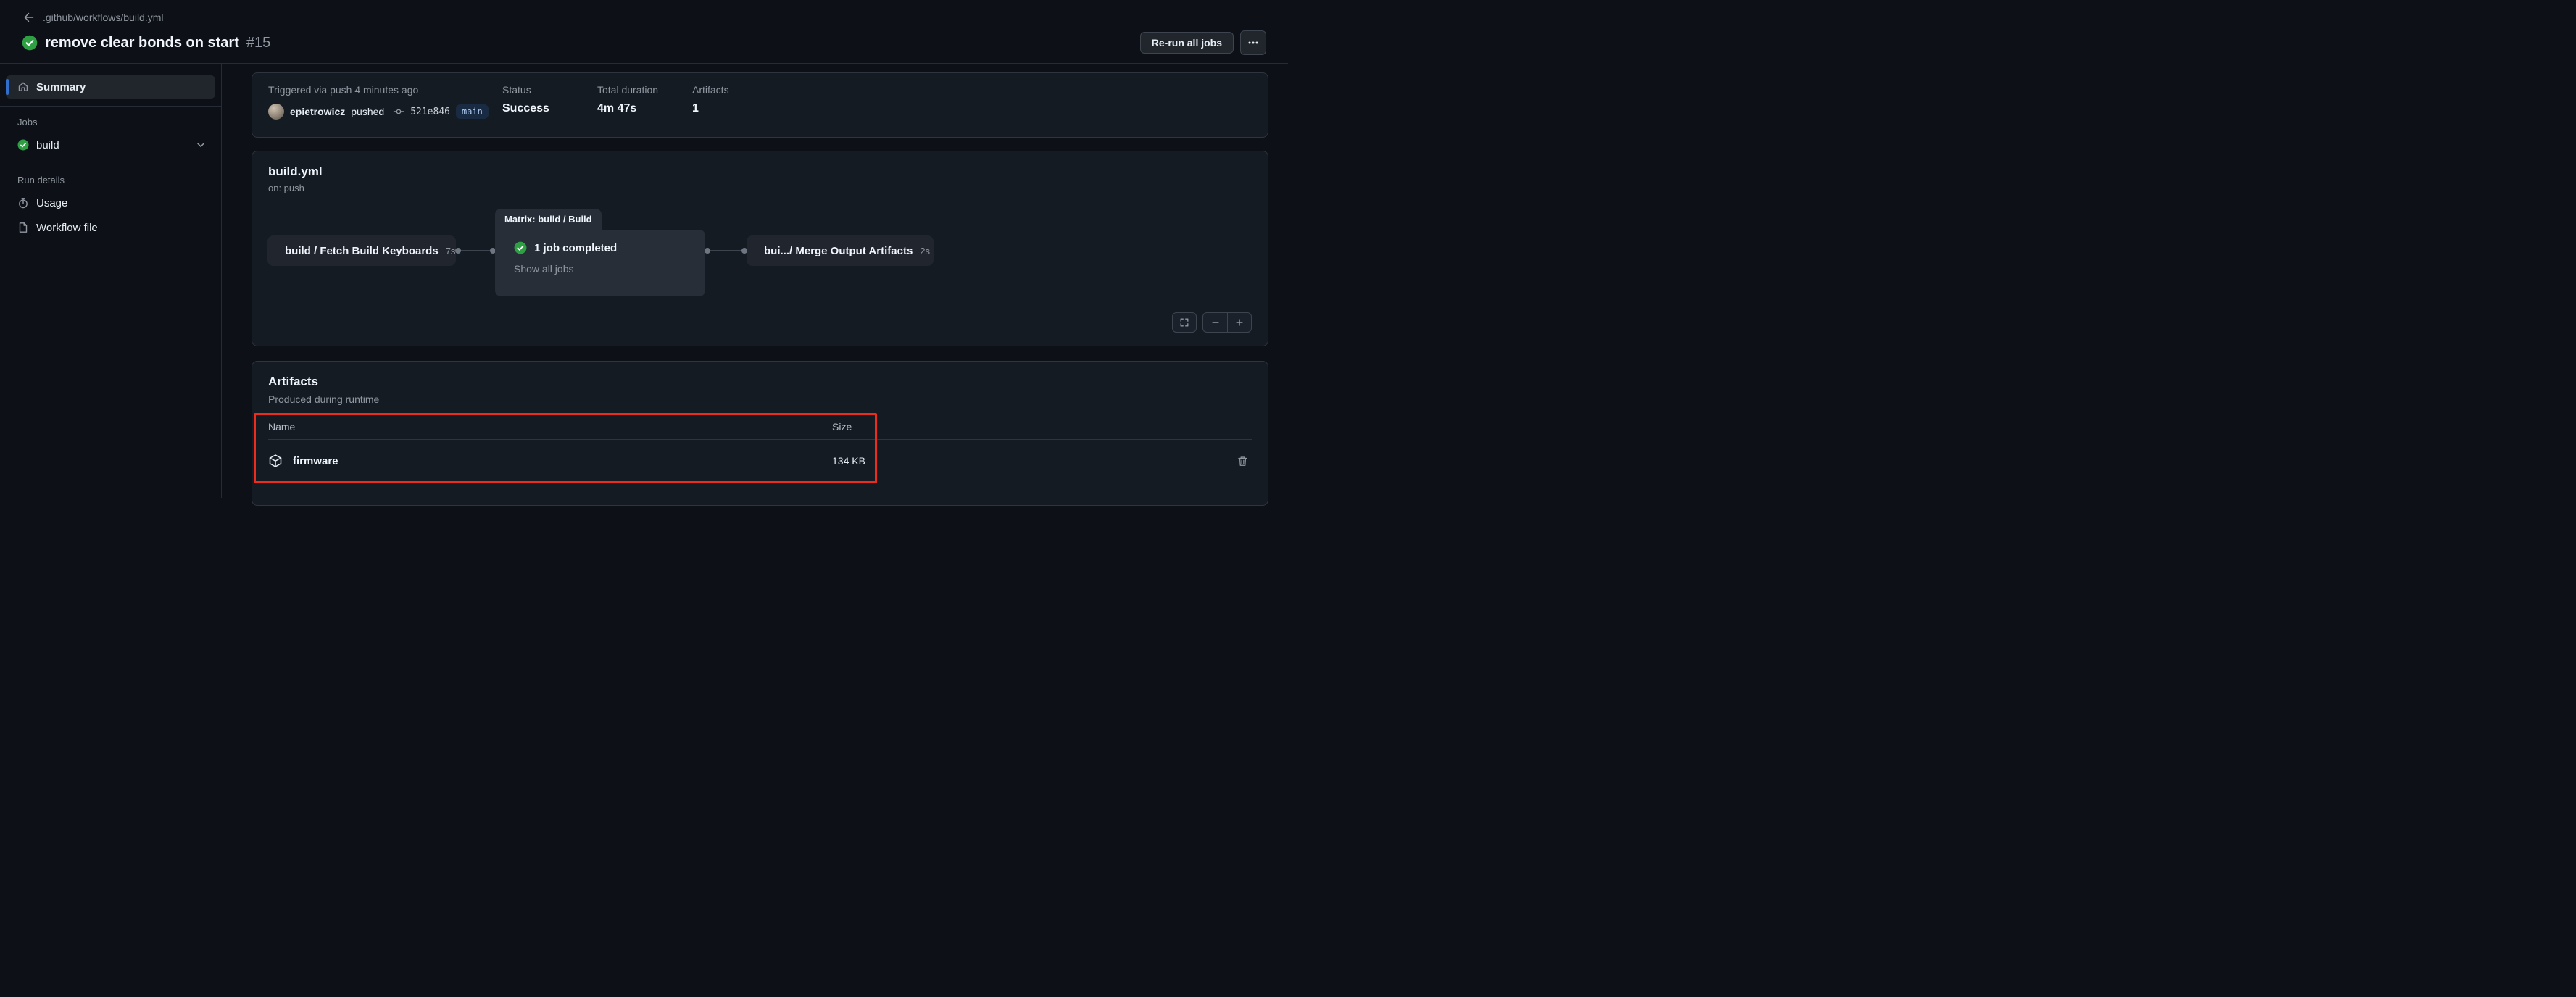 This screenshot has height=997, width=2576. I want to click on header-actions: Re-run all jobs, so click(1202, 42).